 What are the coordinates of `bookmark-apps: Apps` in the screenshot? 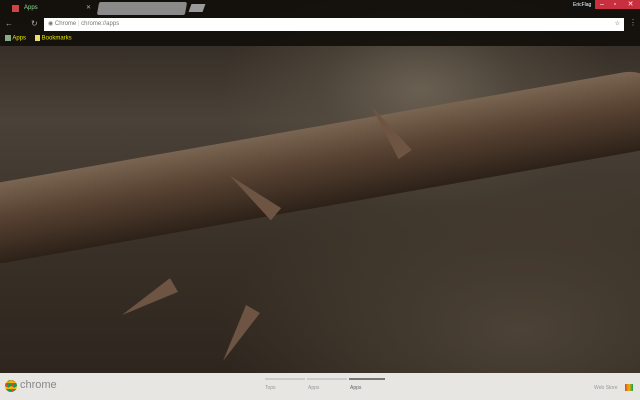 It's located at (15, 38).